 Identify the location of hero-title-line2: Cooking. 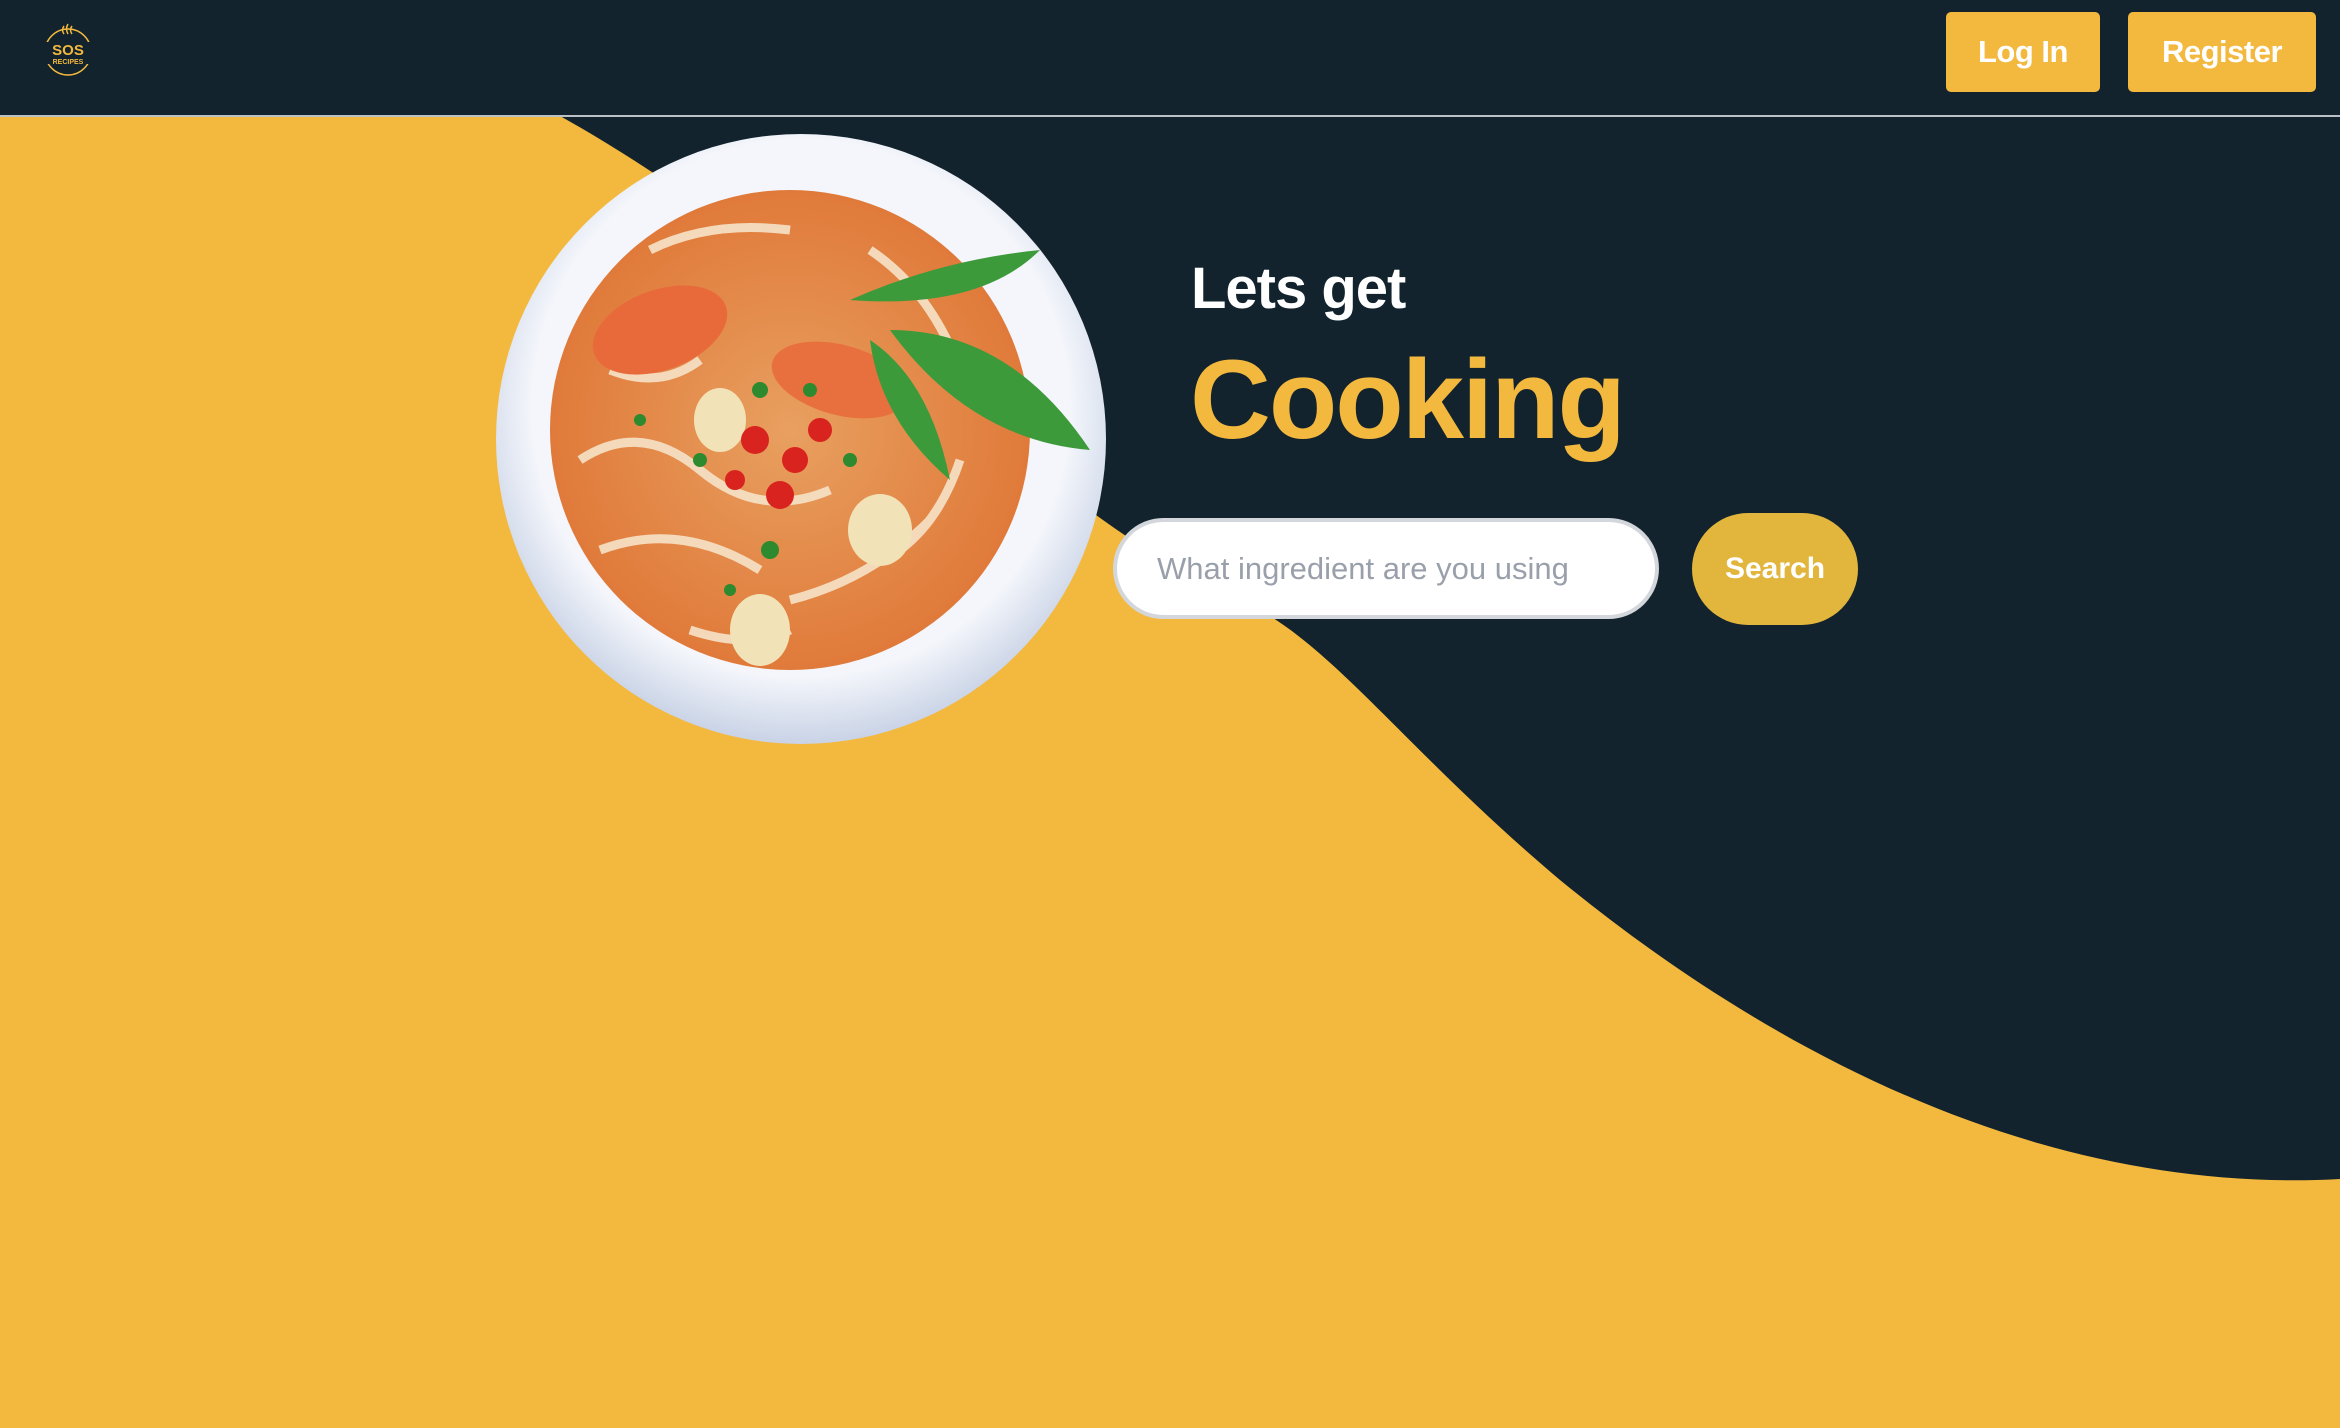
(1408, 399).